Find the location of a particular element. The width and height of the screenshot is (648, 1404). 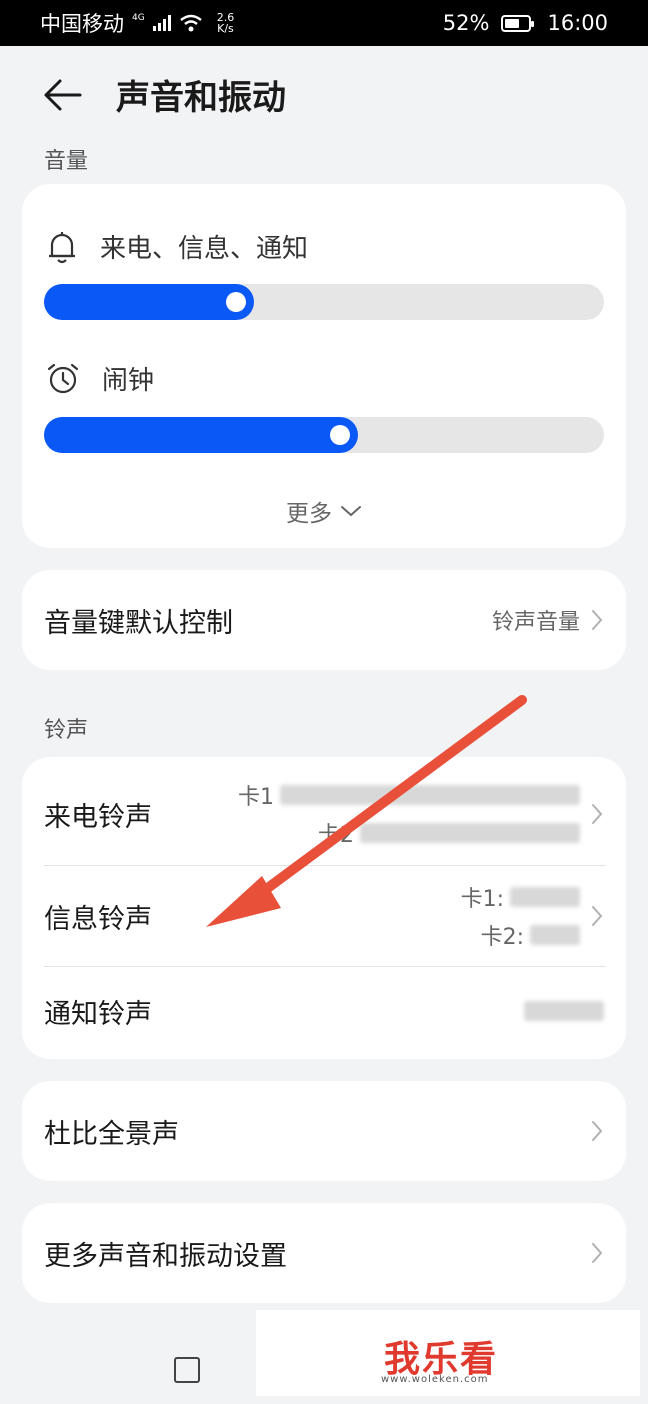

ringtone-notification-title: 通知铃声 is located at coordinates (98, 1014).